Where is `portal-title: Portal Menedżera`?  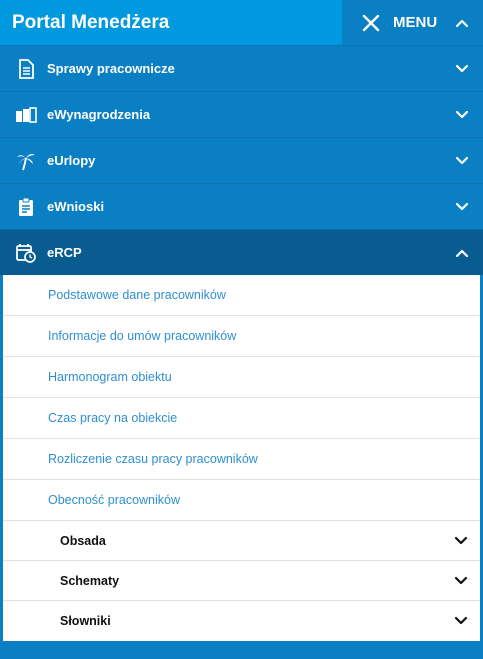
portal-title: Portal Menedżera is located at coordinates (171, 22).